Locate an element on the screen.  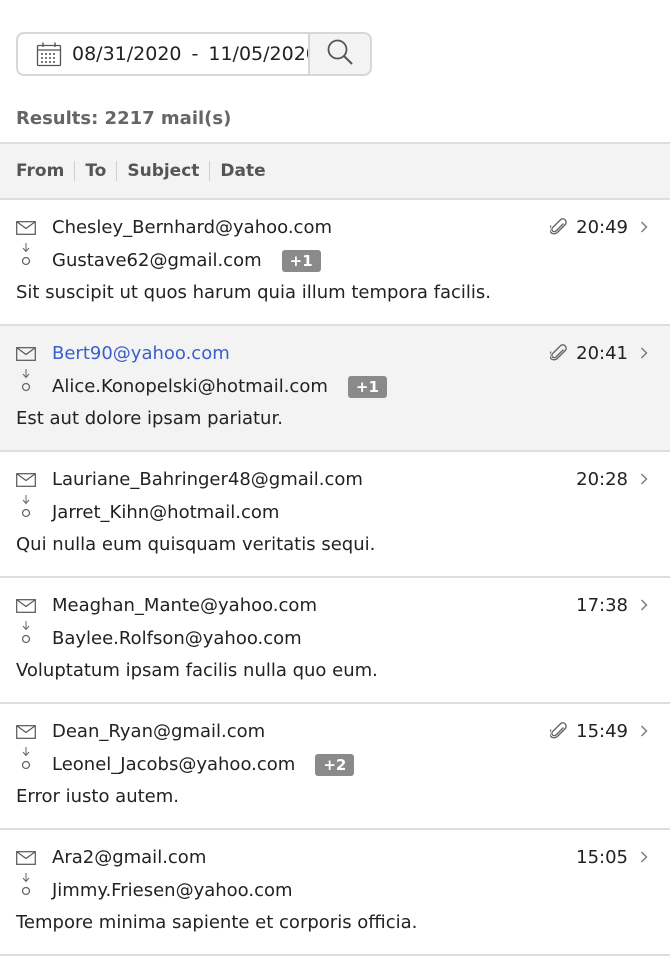
mail-from: Meaghan_Mante@yahoo.com is located at coordinates (184, 605).